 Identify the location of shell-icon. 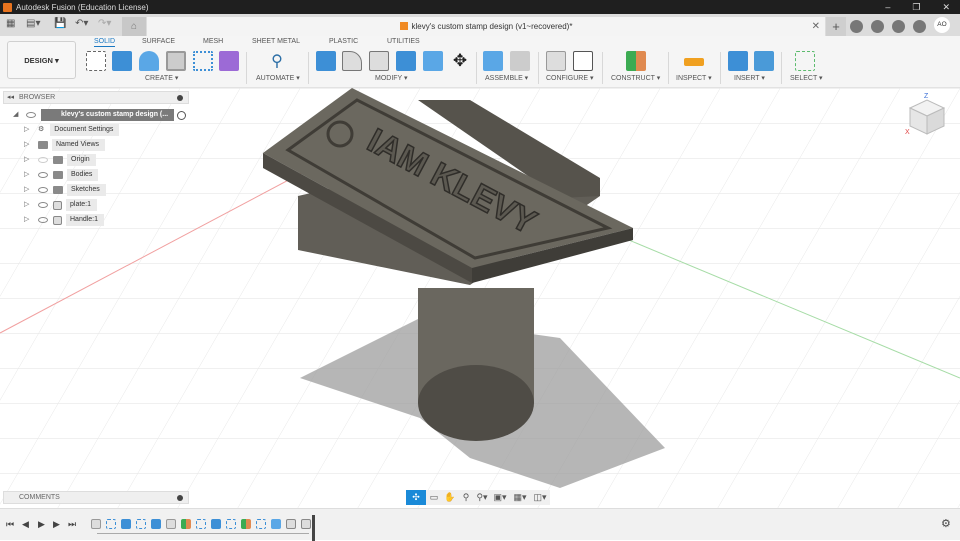
(379, 61).